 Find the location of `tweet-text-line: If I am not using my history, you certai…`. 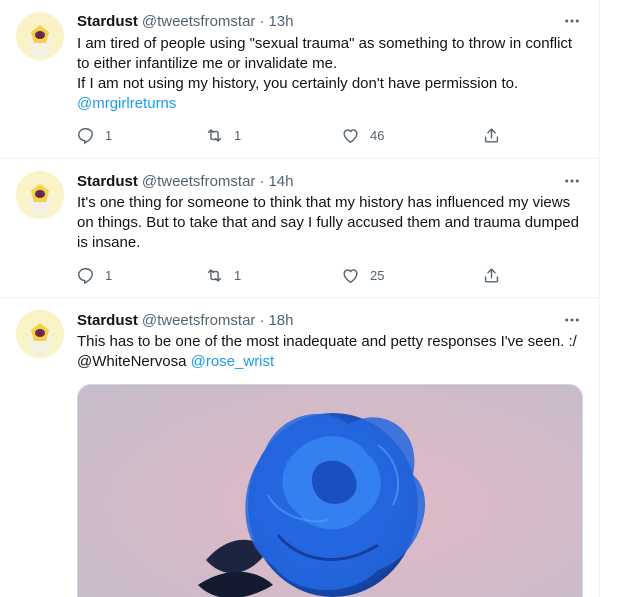

tweet-text-line: If I am not using my history, you certai… is located at coordinates (298, 83).